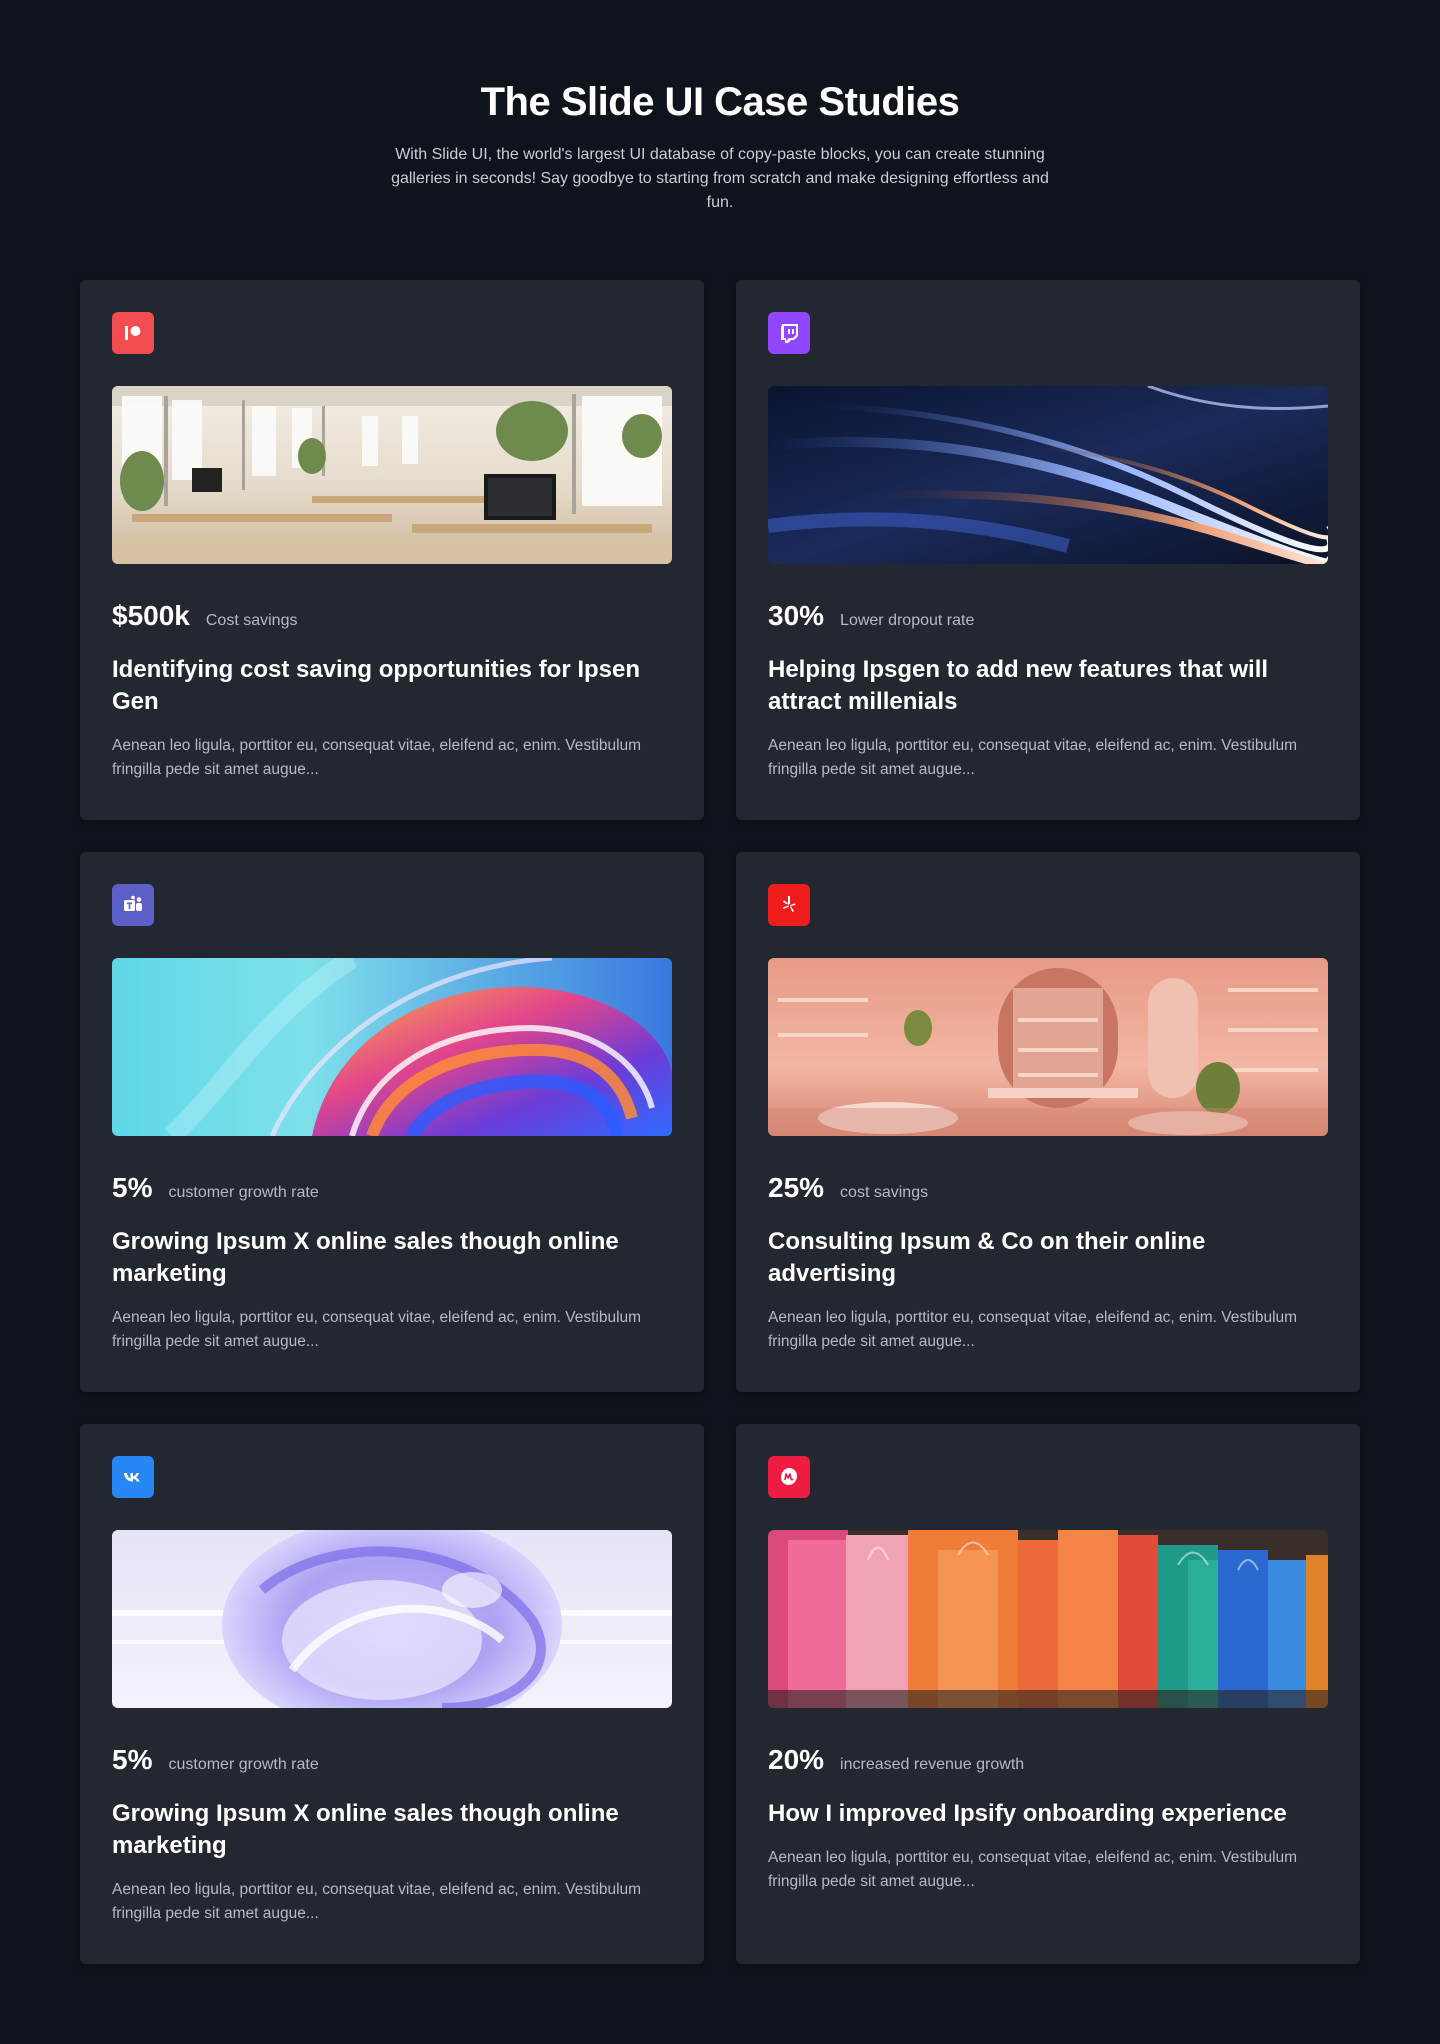 The width and height of the screenshot is (1440, 2044). I want to click on stat-label: increased revenue growth, so click(932, 1764).